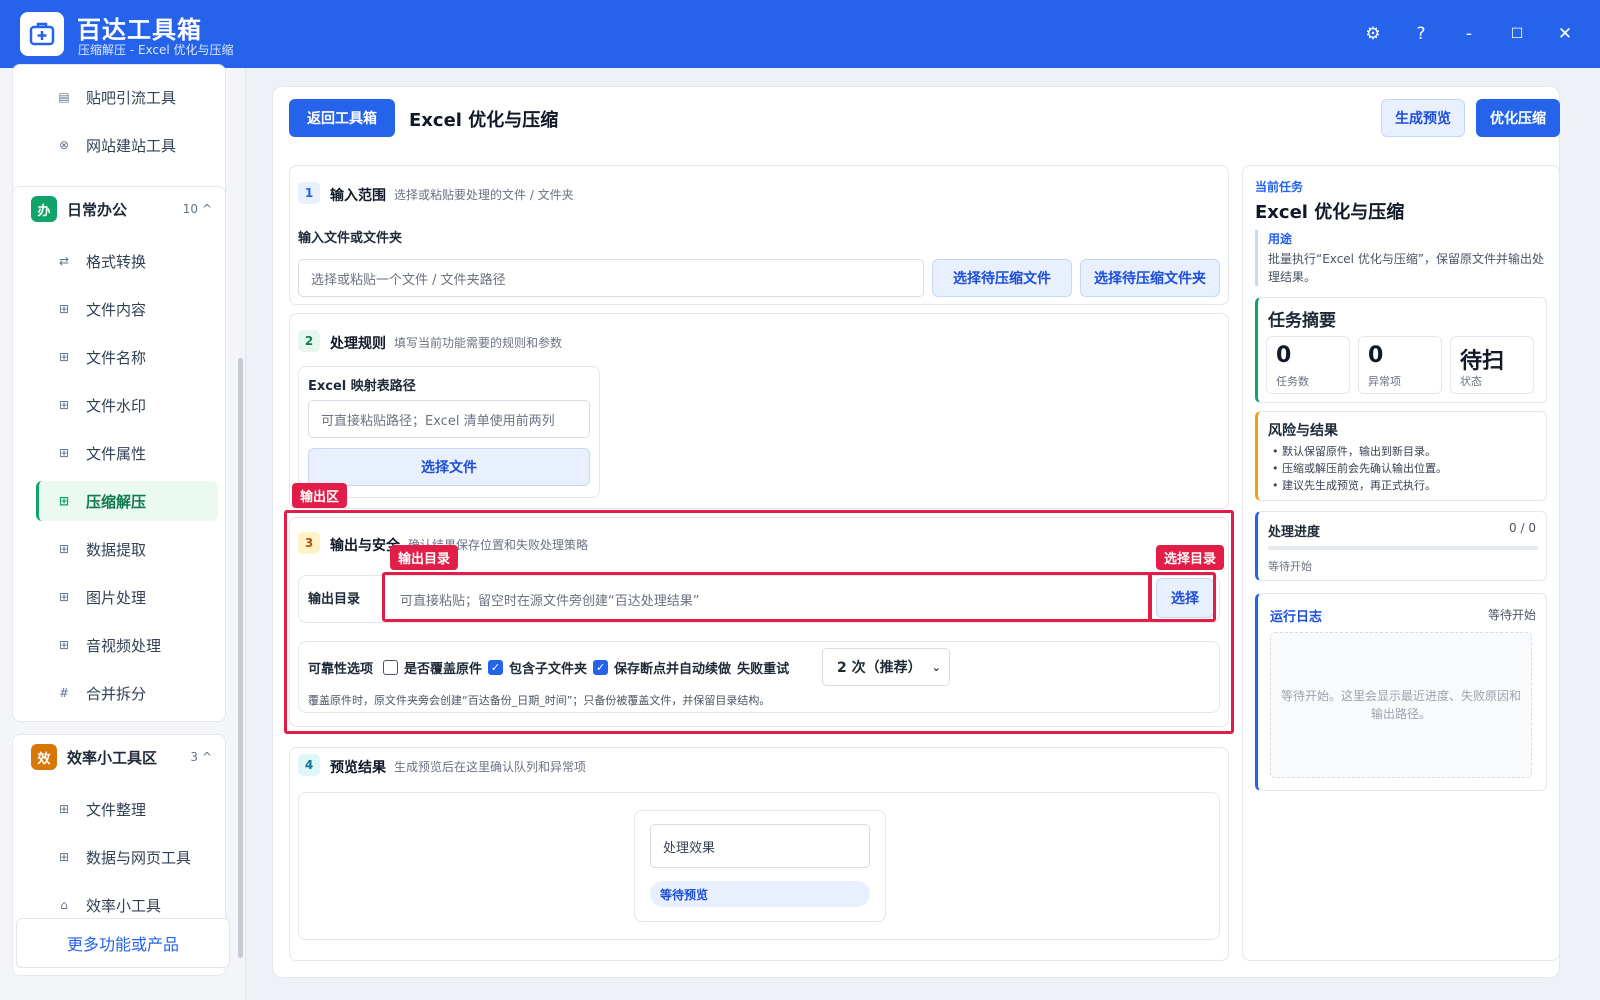 The height and width of the screenshot is (1000, 1600). What do you see at coordinates (611, 278) in the screenshot?
I see `input-path-field: 选择或粘贴一个文件 / 文件夹路径` at bounding box center [611, 278].